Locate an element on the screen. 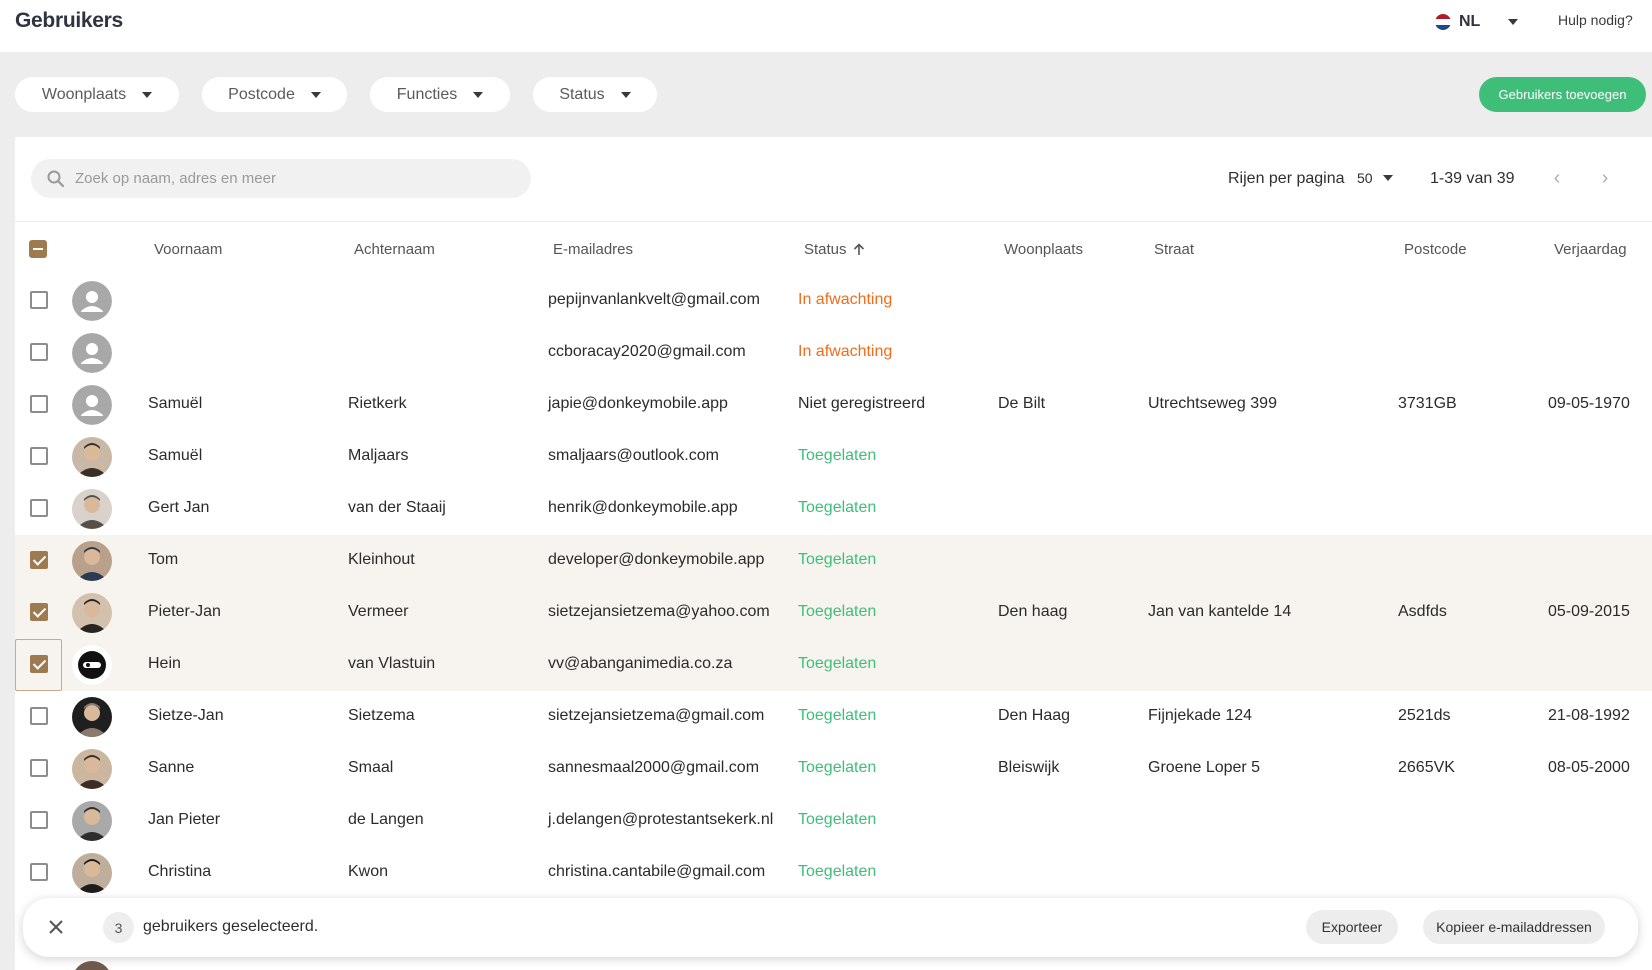 The image size is (1652, 970). cell-email: sietzejansietzema@yahoo.com is located at coordinates (659, 611).